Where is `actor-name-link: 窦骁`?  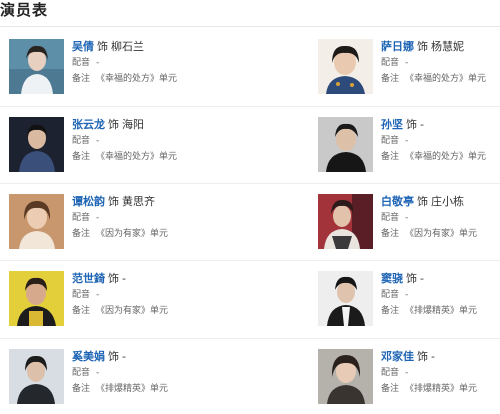
actor-name-link: 窦骁 is located at coordinates (392, 278).